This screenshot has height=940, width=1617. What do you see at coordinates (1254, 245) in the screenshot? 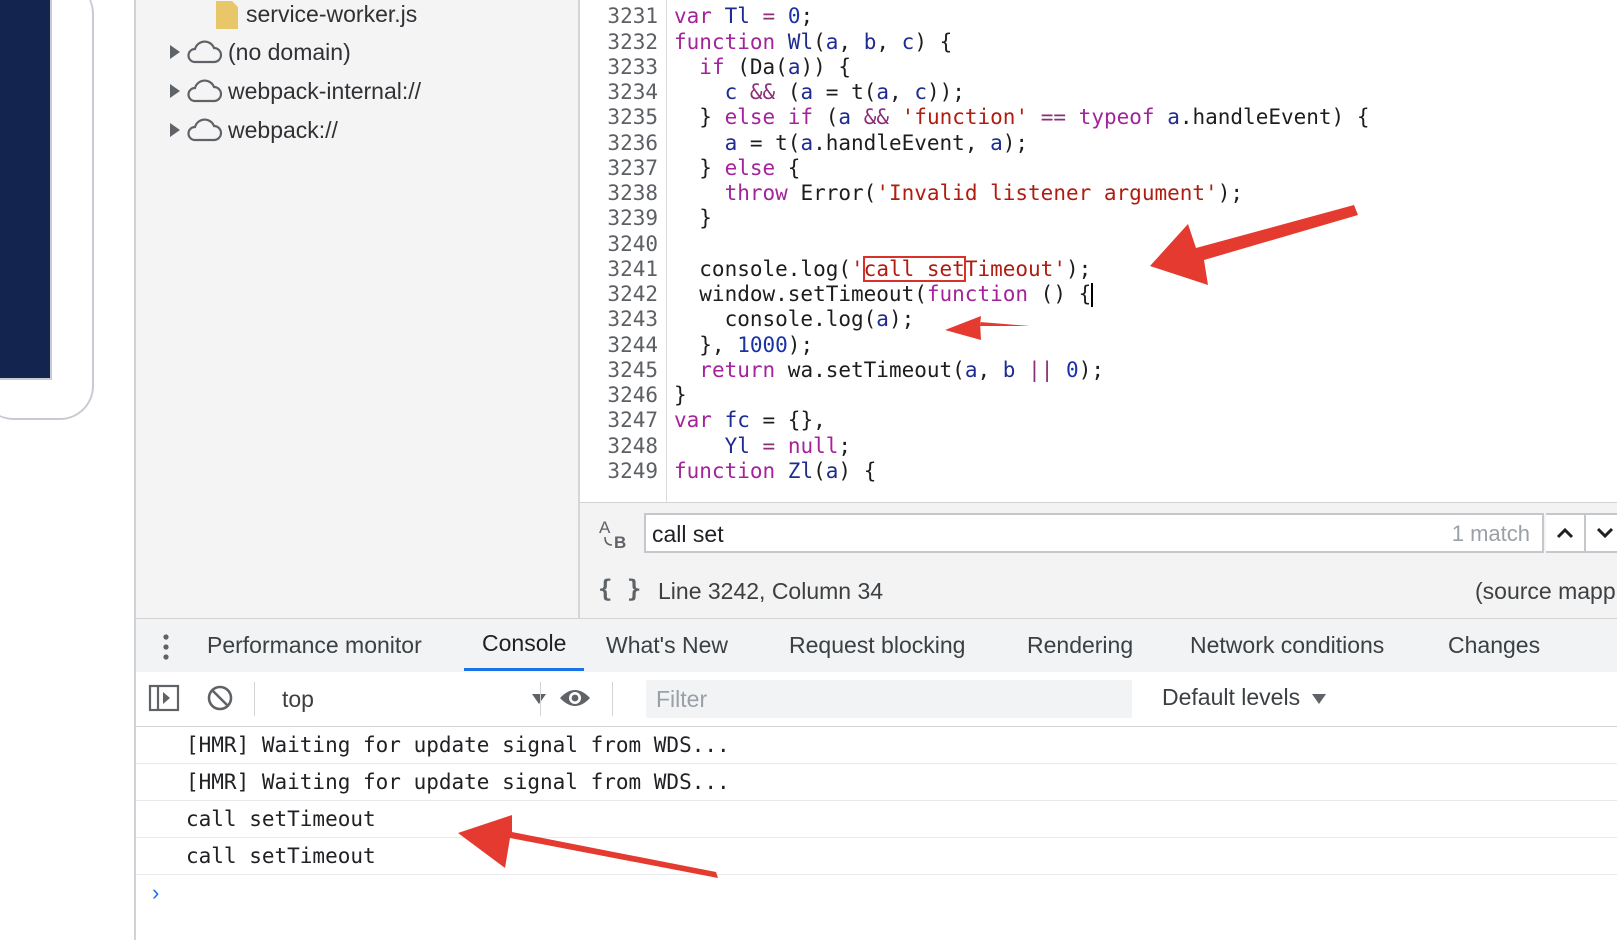
I see `arrow-to-console-log` at bounding box center [1254, 245].